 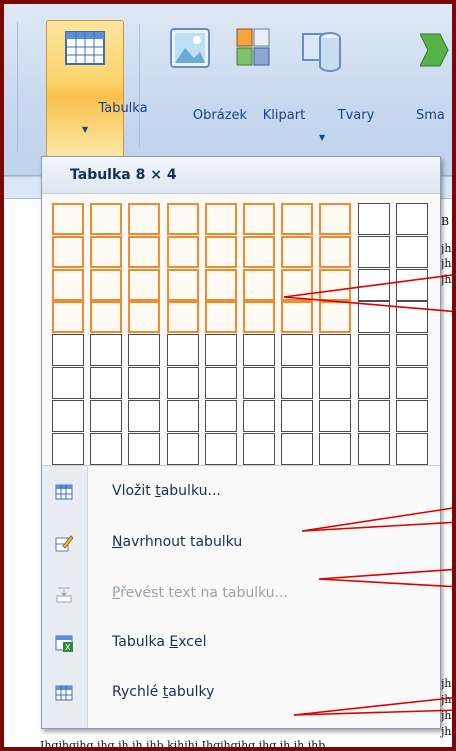 What do you see at coordinates (85, 48) in the screenshot?
I see `table-icon` at bounding box center [85, 48].